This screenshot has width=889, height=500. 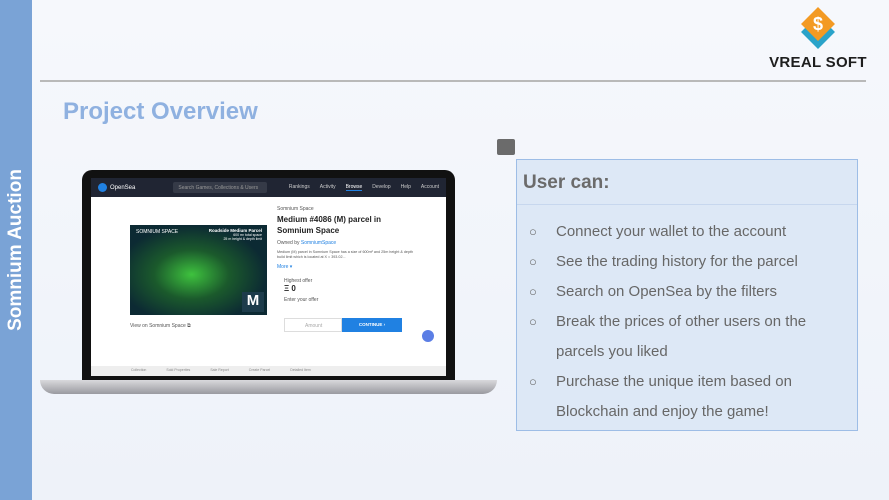 I want to click on logo: $ VREAL SOFT, so click(x=818, y=39).